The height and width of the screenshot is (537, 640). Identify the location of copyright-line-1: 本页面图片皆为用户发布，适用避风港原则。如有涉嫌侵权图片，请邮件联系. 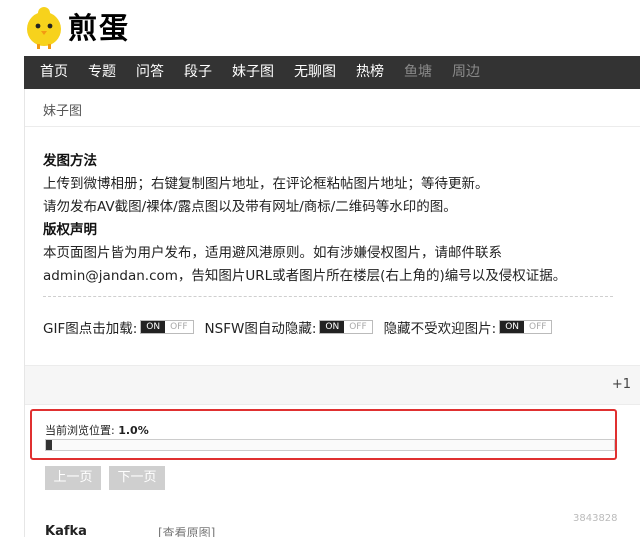
(272, 253).